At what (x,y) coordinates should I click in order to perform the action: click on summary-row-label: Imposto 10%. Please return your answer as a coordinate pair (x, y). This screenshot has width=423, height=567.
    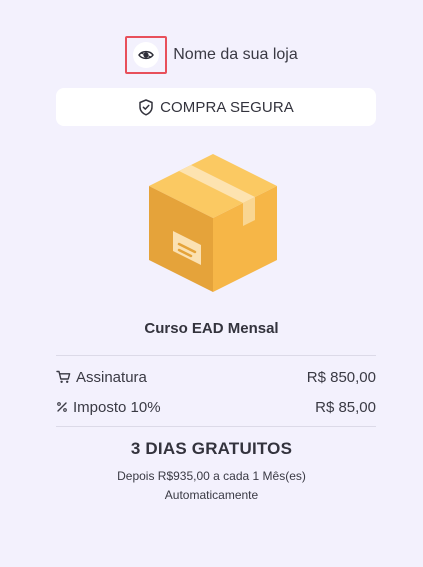
    Looking at the image, I should click on (117, 407).